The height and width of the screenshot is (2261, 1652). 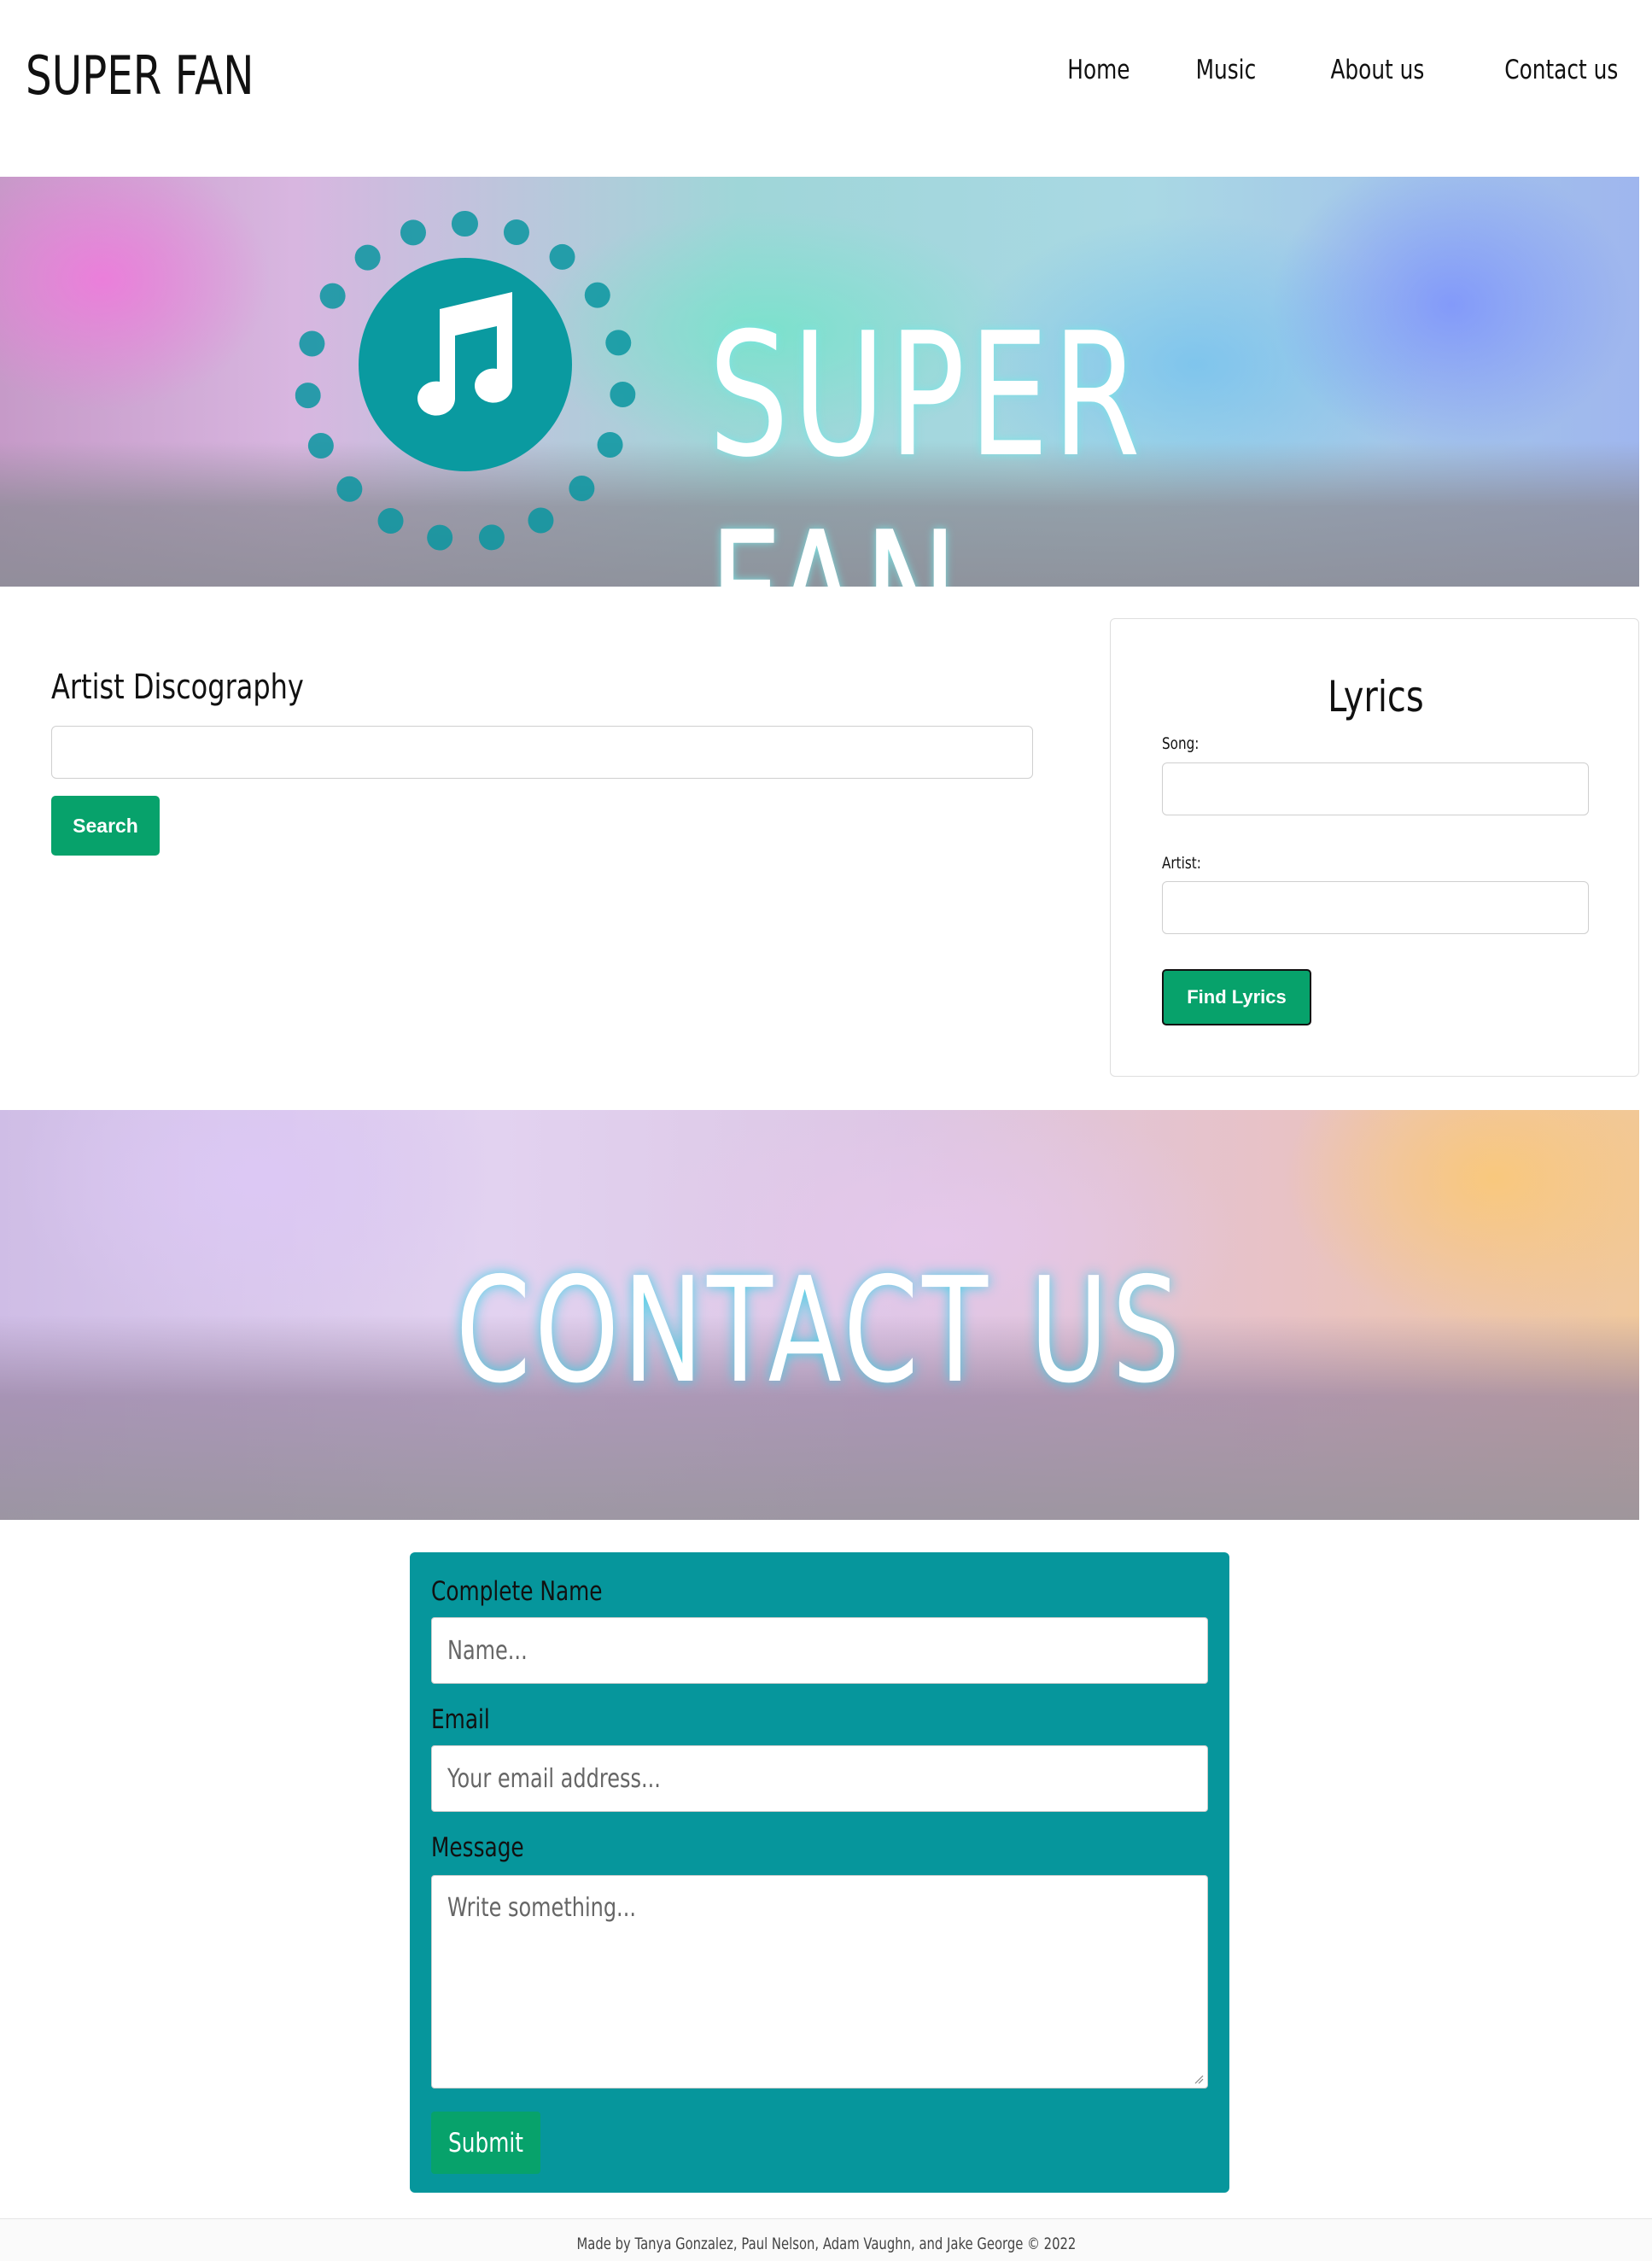 I want to click on search-button: Search, so click(x=105, y=826).